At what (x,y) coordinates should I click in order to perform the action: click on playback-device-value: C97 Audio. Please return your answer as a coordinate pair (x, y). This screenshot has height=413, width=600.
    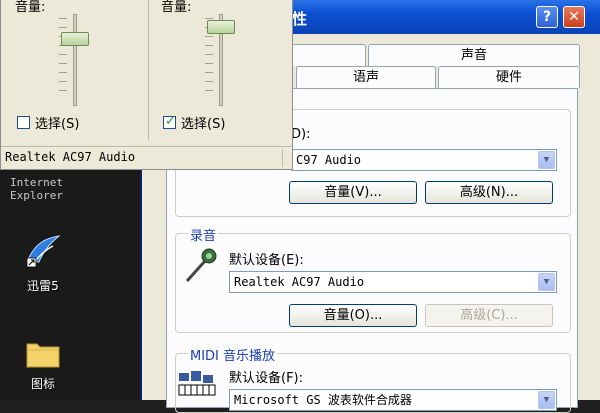
    Looking at the image, I should click on (329, 160).